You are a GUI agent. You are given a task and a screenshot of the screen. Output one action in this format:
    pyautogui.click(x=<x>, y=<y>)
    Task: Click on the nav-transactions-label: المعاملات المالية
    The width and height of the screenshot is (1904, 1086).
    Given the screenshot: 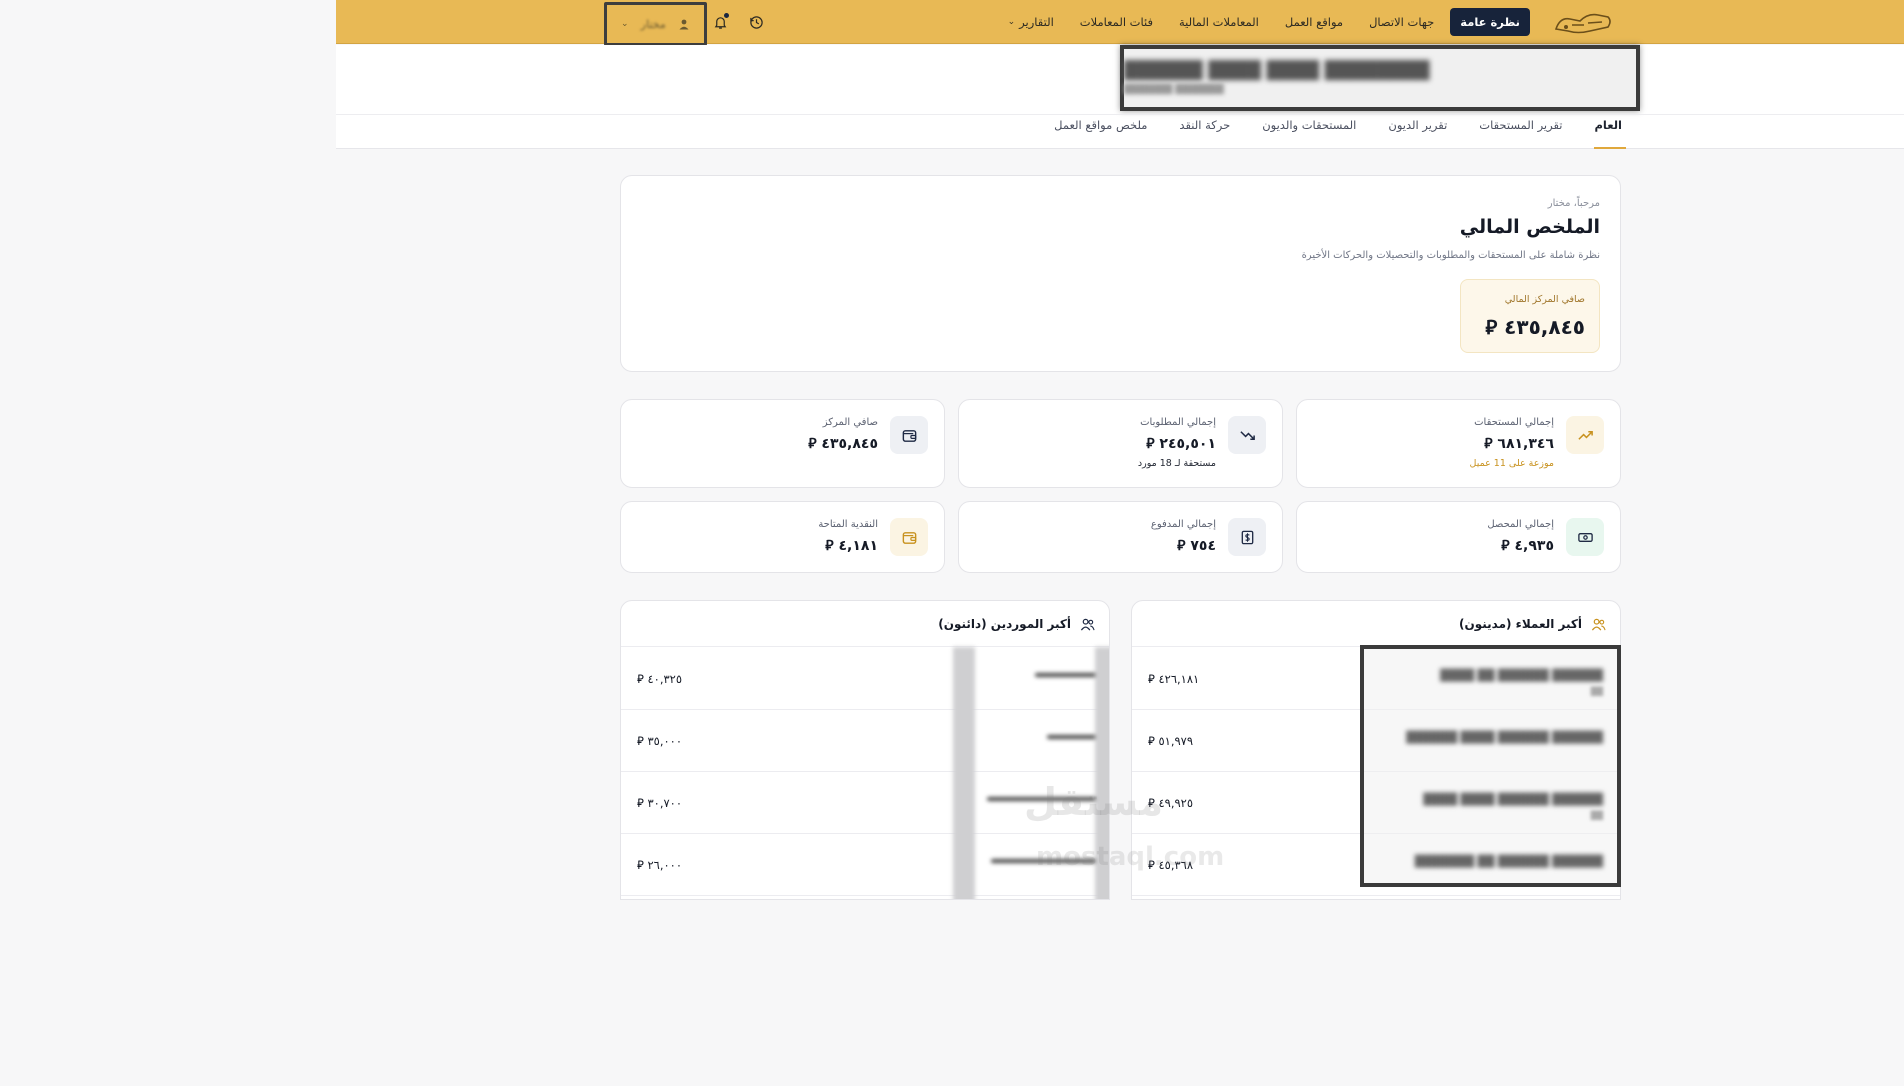 What is the action you would take?
    pyautogui.click(x=1218, y=22)
    